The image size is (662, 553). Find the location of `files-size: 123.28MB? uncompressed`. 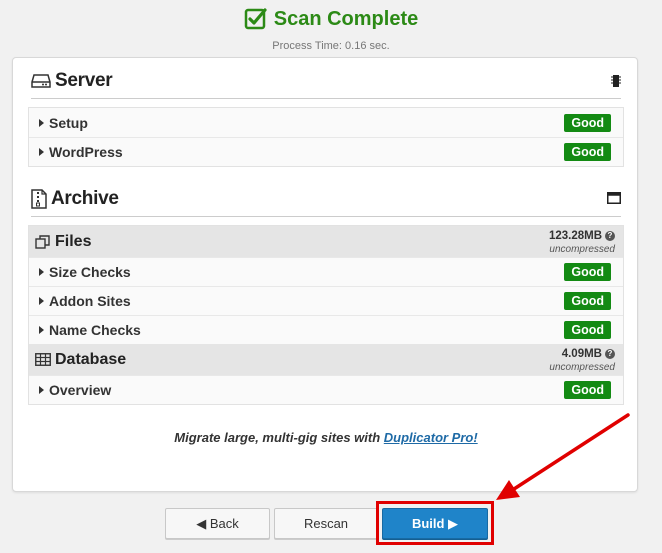

files-size: 123.28MB? uncompressed is located at coordinates (581, 242).